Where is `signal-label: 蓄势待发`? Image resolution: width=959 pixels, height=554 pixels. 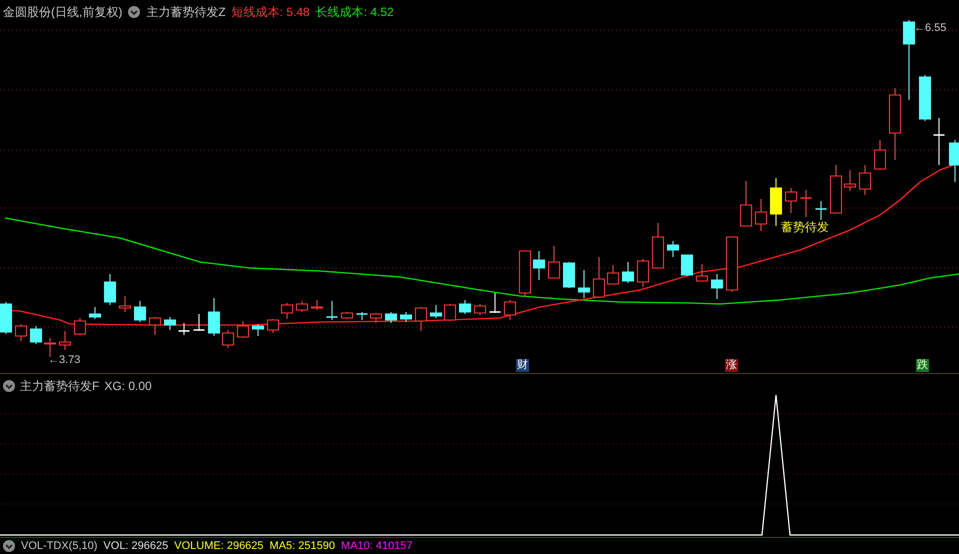 signal-label: 蓄势待发 is located at coordinates (805, 227).